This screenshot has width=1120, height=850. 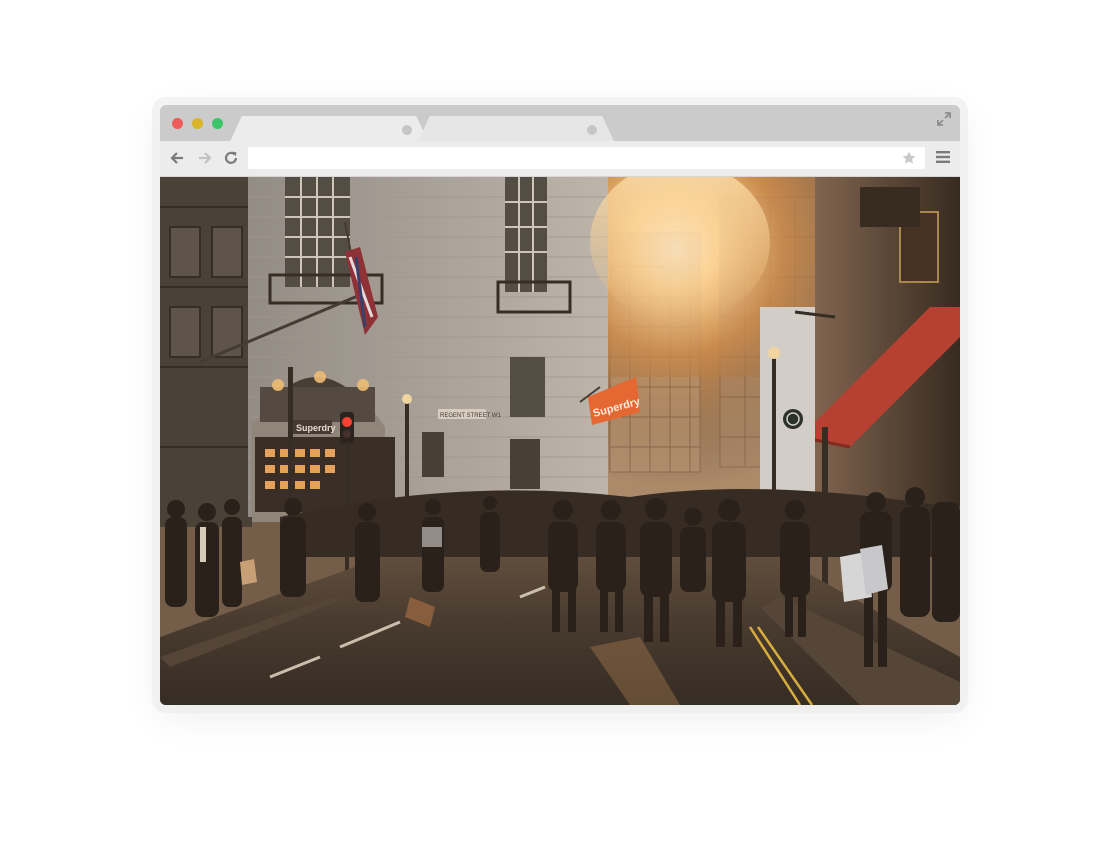 I want to click on title-bar, so click(x=560, y=123).